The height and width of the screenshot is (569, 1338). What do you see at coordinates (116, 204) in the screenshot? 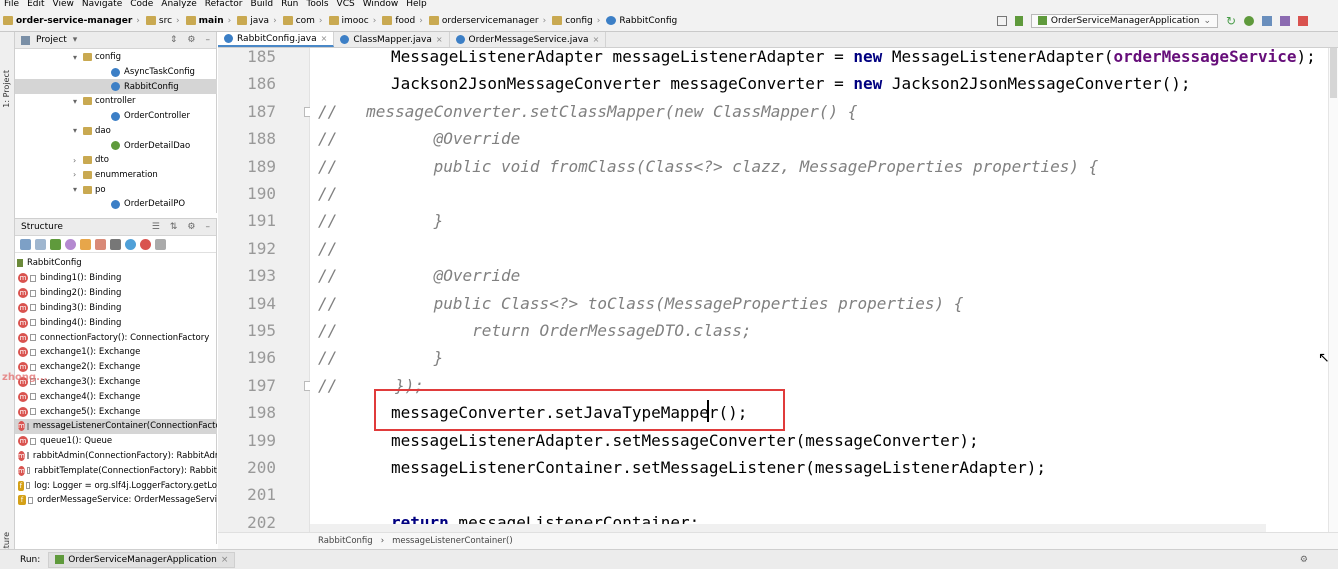
I see `tree-item: OrderDetailPO` at bounding box center [116, 204].